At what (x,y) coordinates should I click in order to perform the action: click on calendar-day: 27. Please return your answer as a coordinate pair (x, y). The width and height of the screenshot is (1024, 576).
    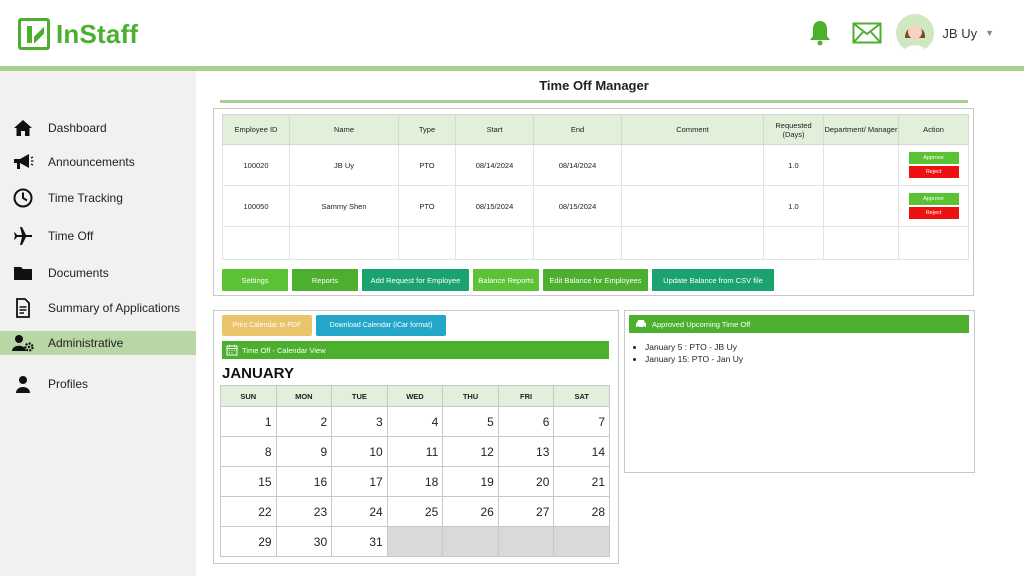
    Looking at the image, I should click on (526, 511).